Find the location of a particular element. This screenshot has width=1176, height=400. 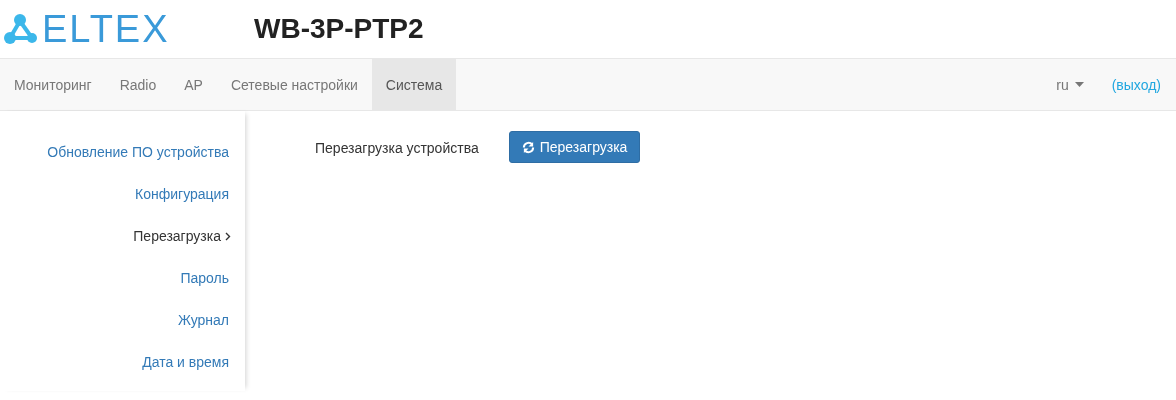

language-dropdown: ru is located at coordinates (1070, 84).